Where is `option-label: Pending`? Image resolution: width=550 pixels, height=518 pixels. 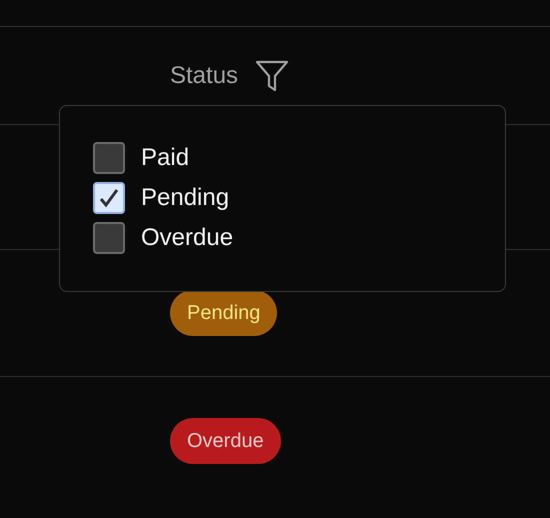
option-label: Pending is located at coordinates (185, 198).